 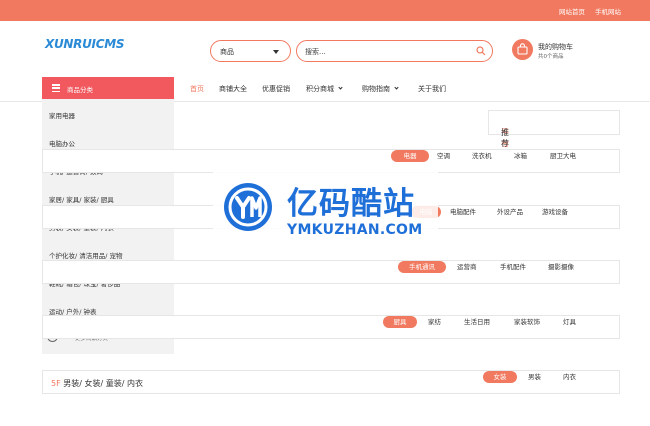 I want to click on floor-tab: 手机通讯, so click(x=422, y=267).